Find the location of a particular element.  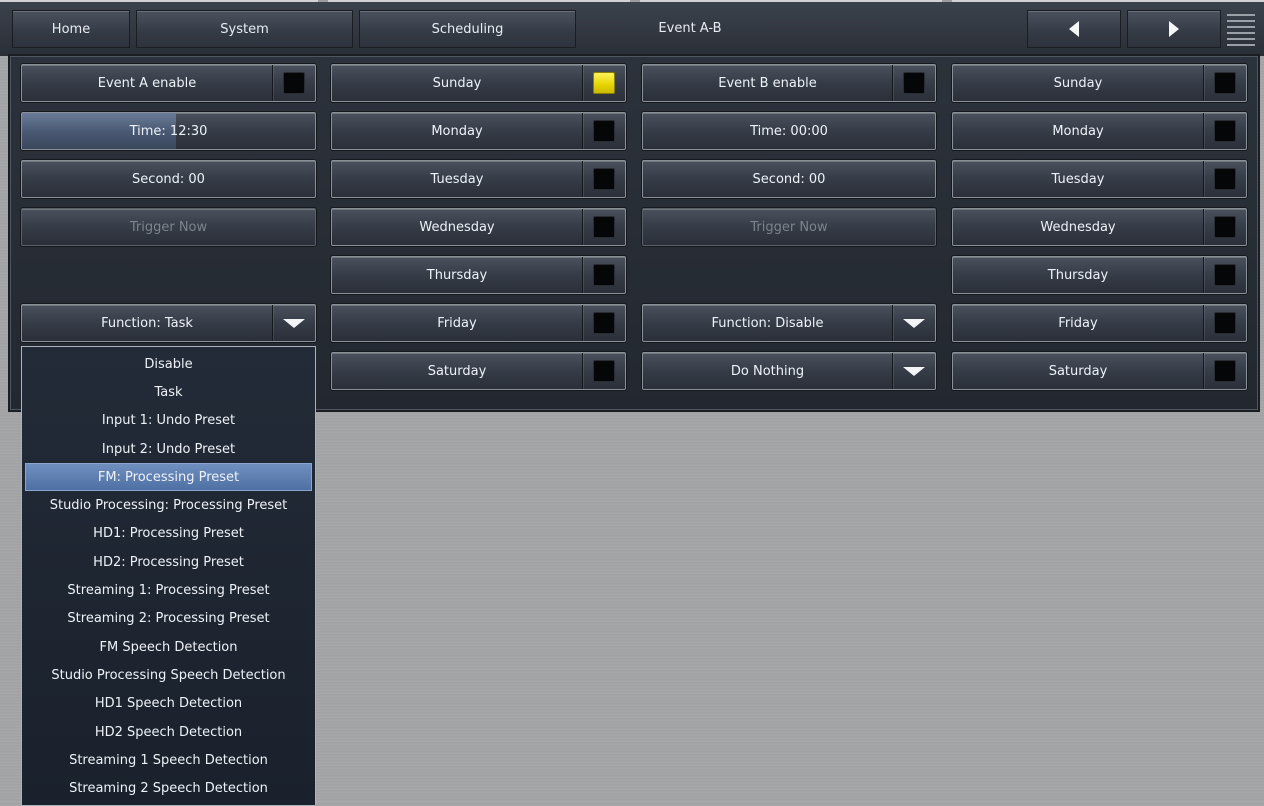

event-b-function-select: Function: Disable is located at coordinates (789, 323).